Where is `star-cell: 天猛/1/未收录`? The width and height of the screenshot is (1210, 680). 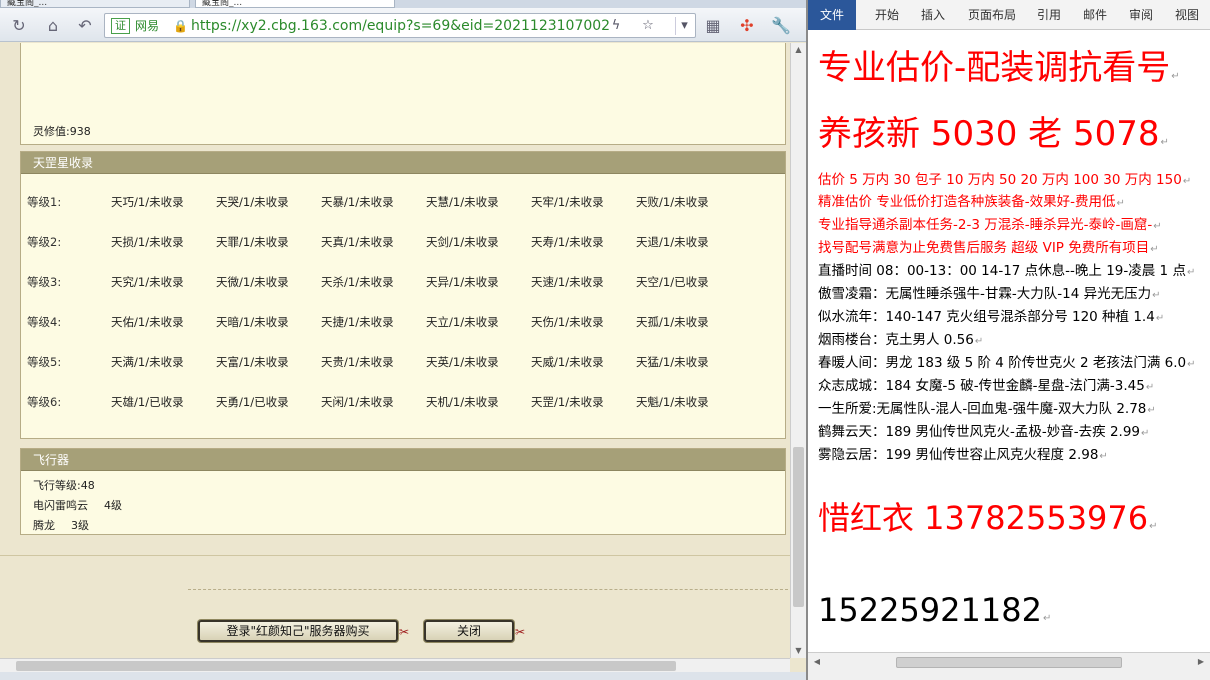 star-cell: 天猛/1/未收录 is located at coordinates (672, 362).